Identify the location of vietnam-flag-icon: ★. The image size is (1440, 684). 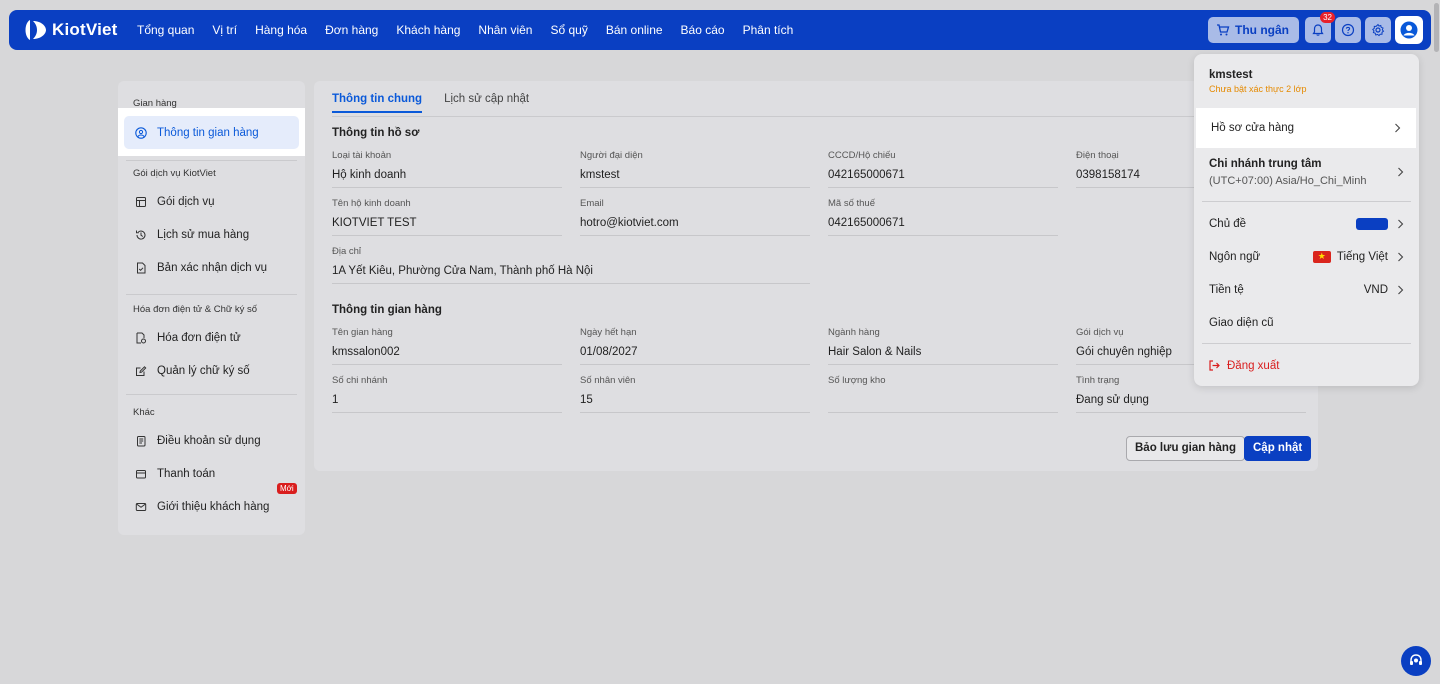
(1321, 256).